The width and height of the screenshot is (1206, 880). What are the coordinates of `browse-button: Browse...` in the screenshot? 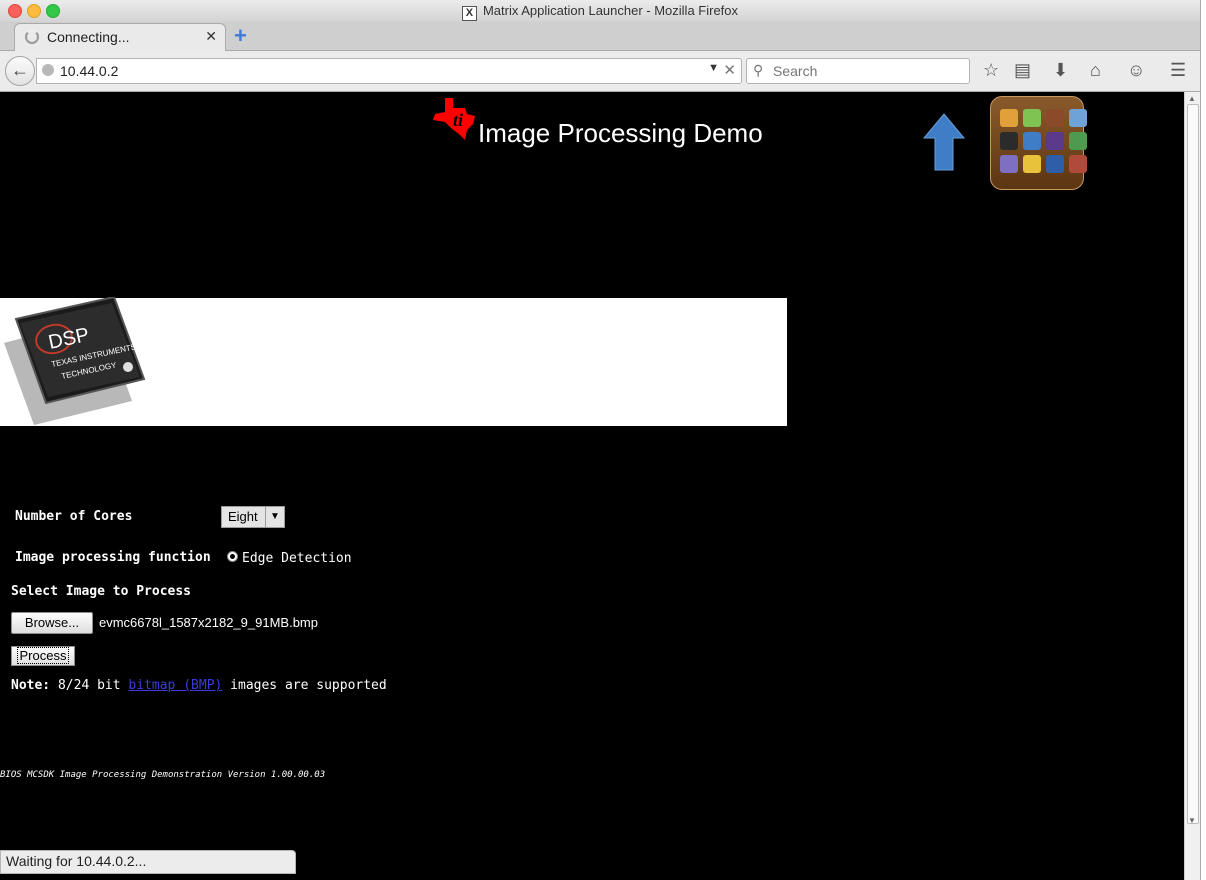 It's located at (52, 623).